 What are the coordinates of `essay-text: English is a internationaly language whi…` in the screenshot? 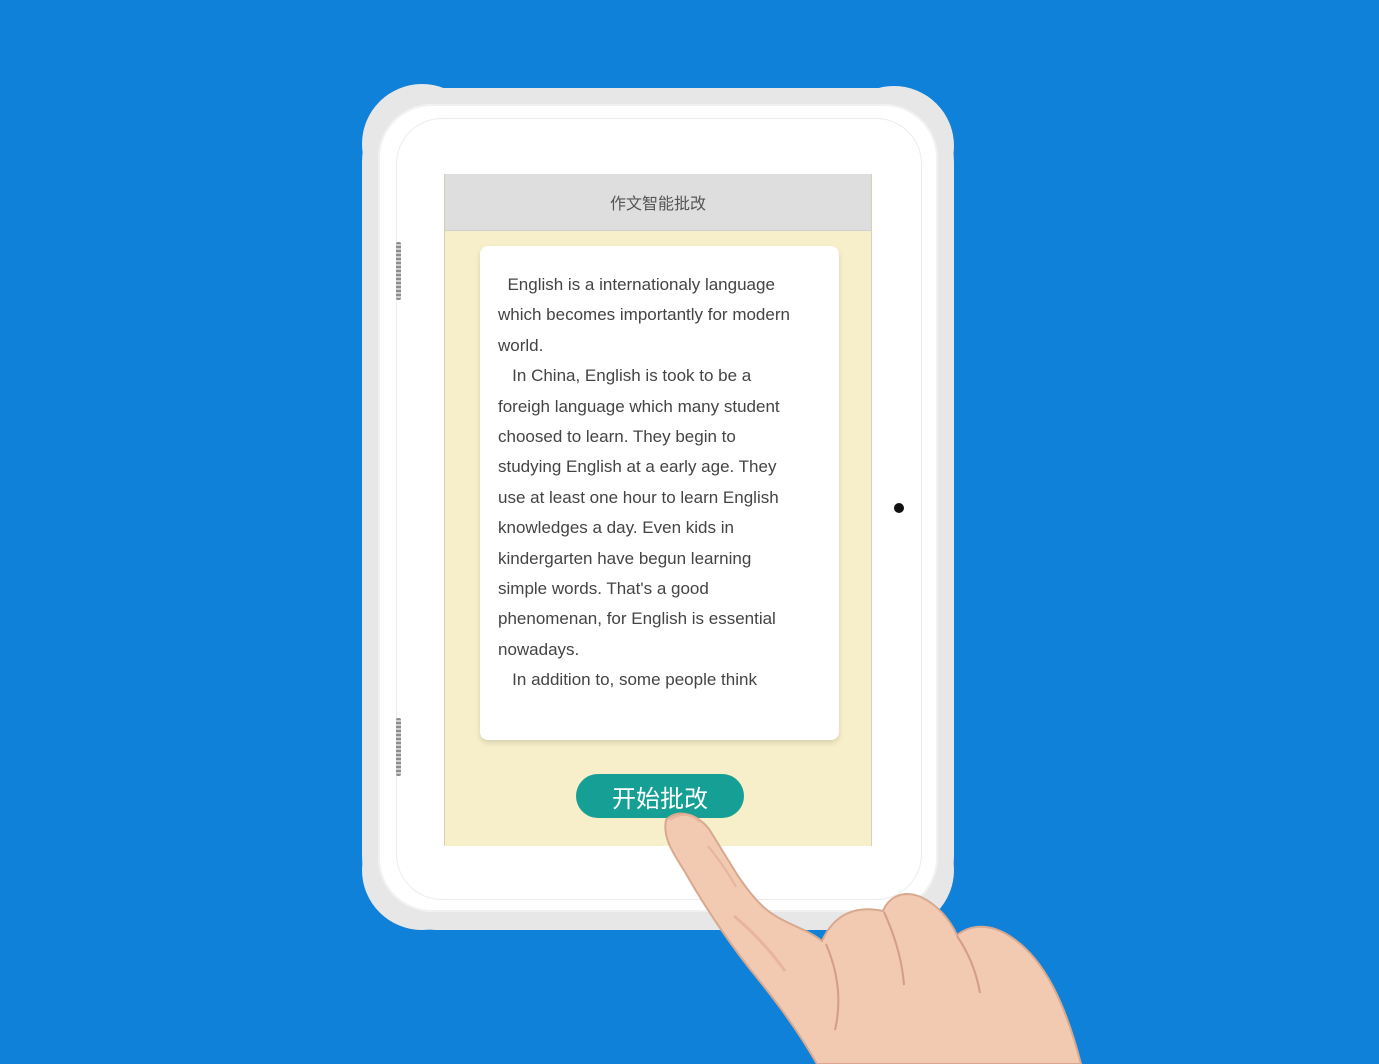 It's located at (644, 482).